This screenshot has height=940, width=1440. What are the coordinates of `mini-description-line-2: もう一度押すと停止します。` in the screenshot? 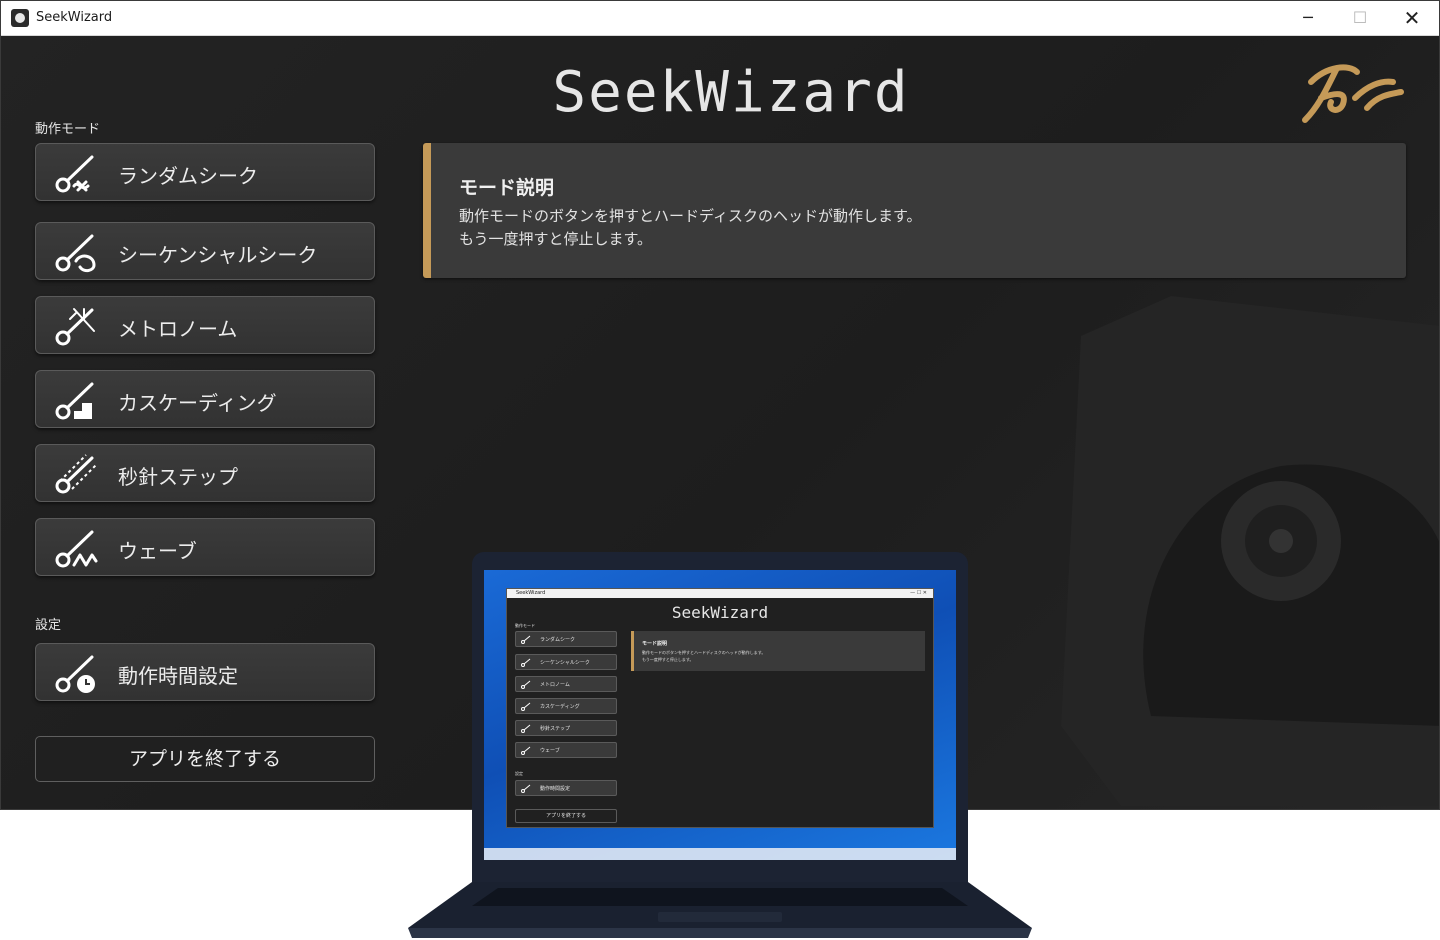 It's located at (668, 659).